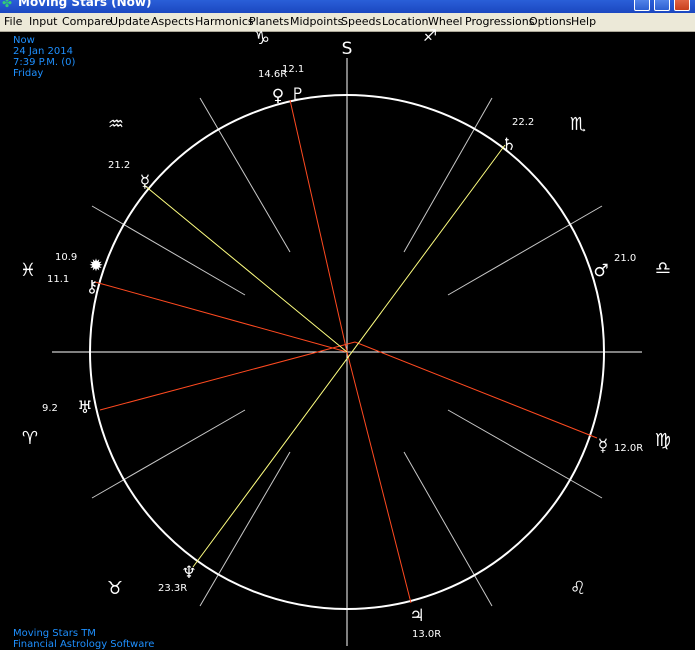 This screenshot has height=650, width=695. I want to click on pluto-glyph: ♇, so click(297, 95).